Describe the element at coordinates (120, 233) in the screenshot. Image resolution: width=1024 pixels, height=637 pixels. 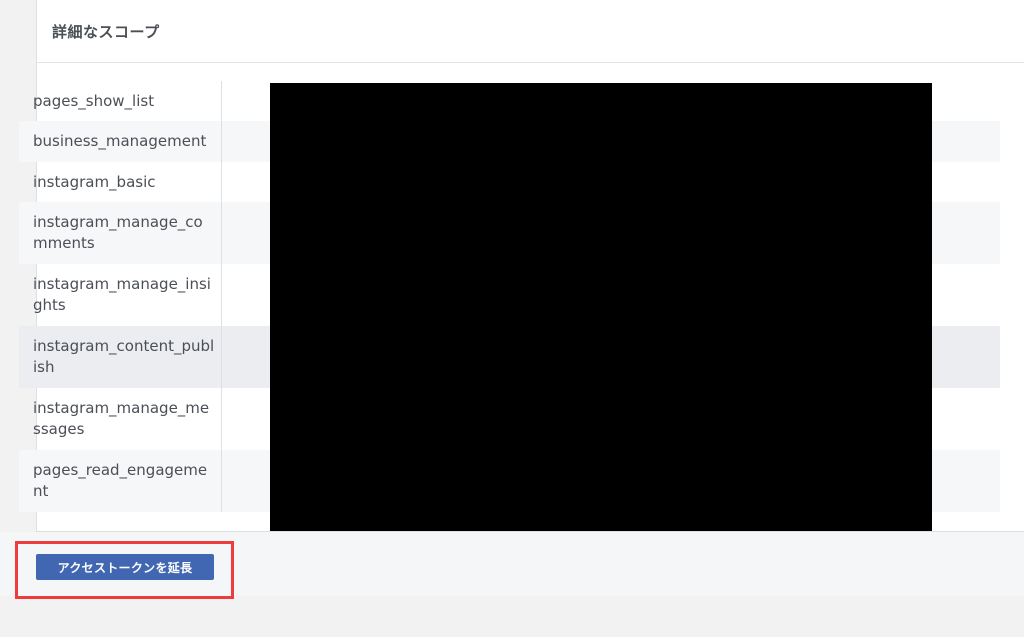
I see `scope-name: instagram_manage_comments` at that location.